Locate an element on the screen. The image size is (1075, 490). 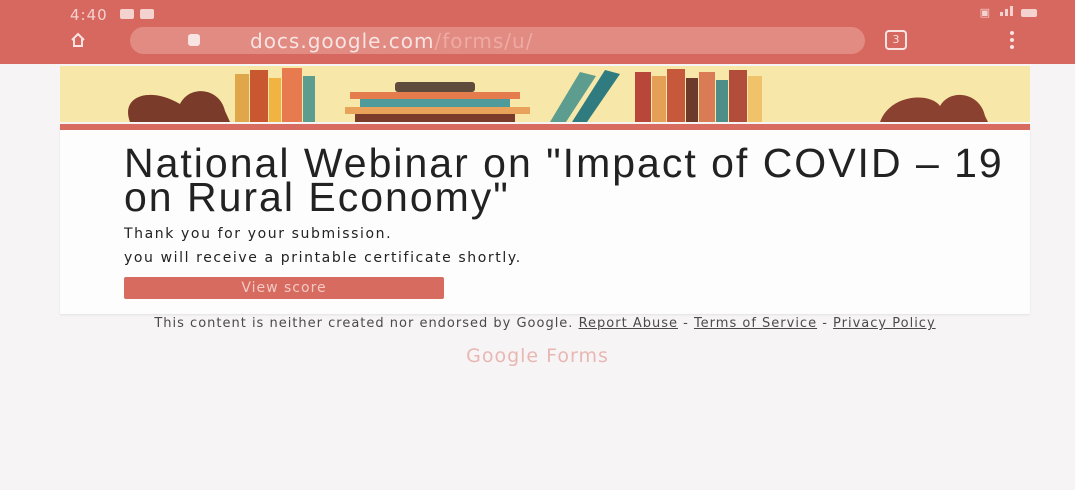
url-path: /forms/u/ is located at coordinates (484, 41).